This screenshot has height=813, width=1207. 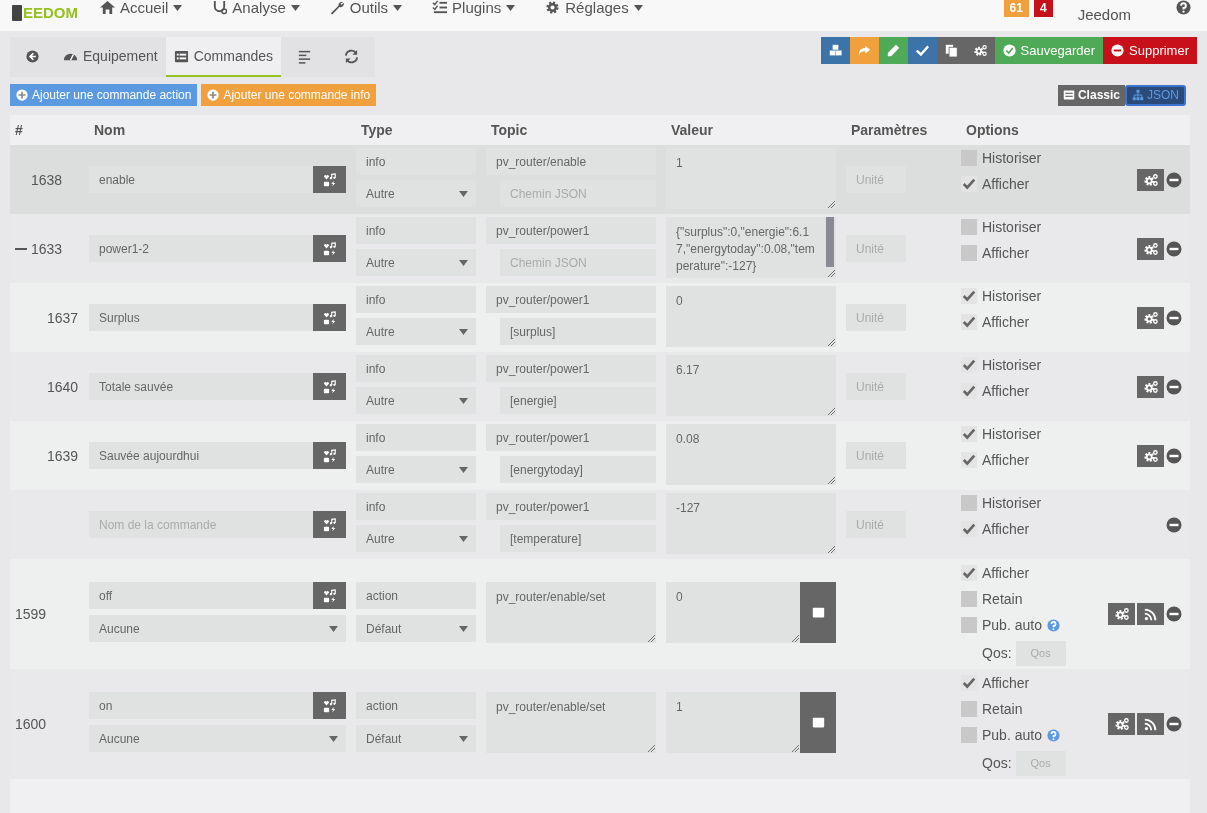 I want to click on name-field: Sauvée aujourdhui, so click(x=217, y=455).